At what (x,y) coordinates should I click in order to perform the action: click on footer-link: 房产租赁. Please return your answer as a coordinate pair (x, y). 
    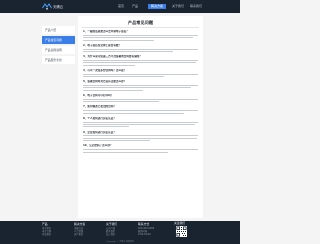
    Looking at the image, I should click on (79, 234).